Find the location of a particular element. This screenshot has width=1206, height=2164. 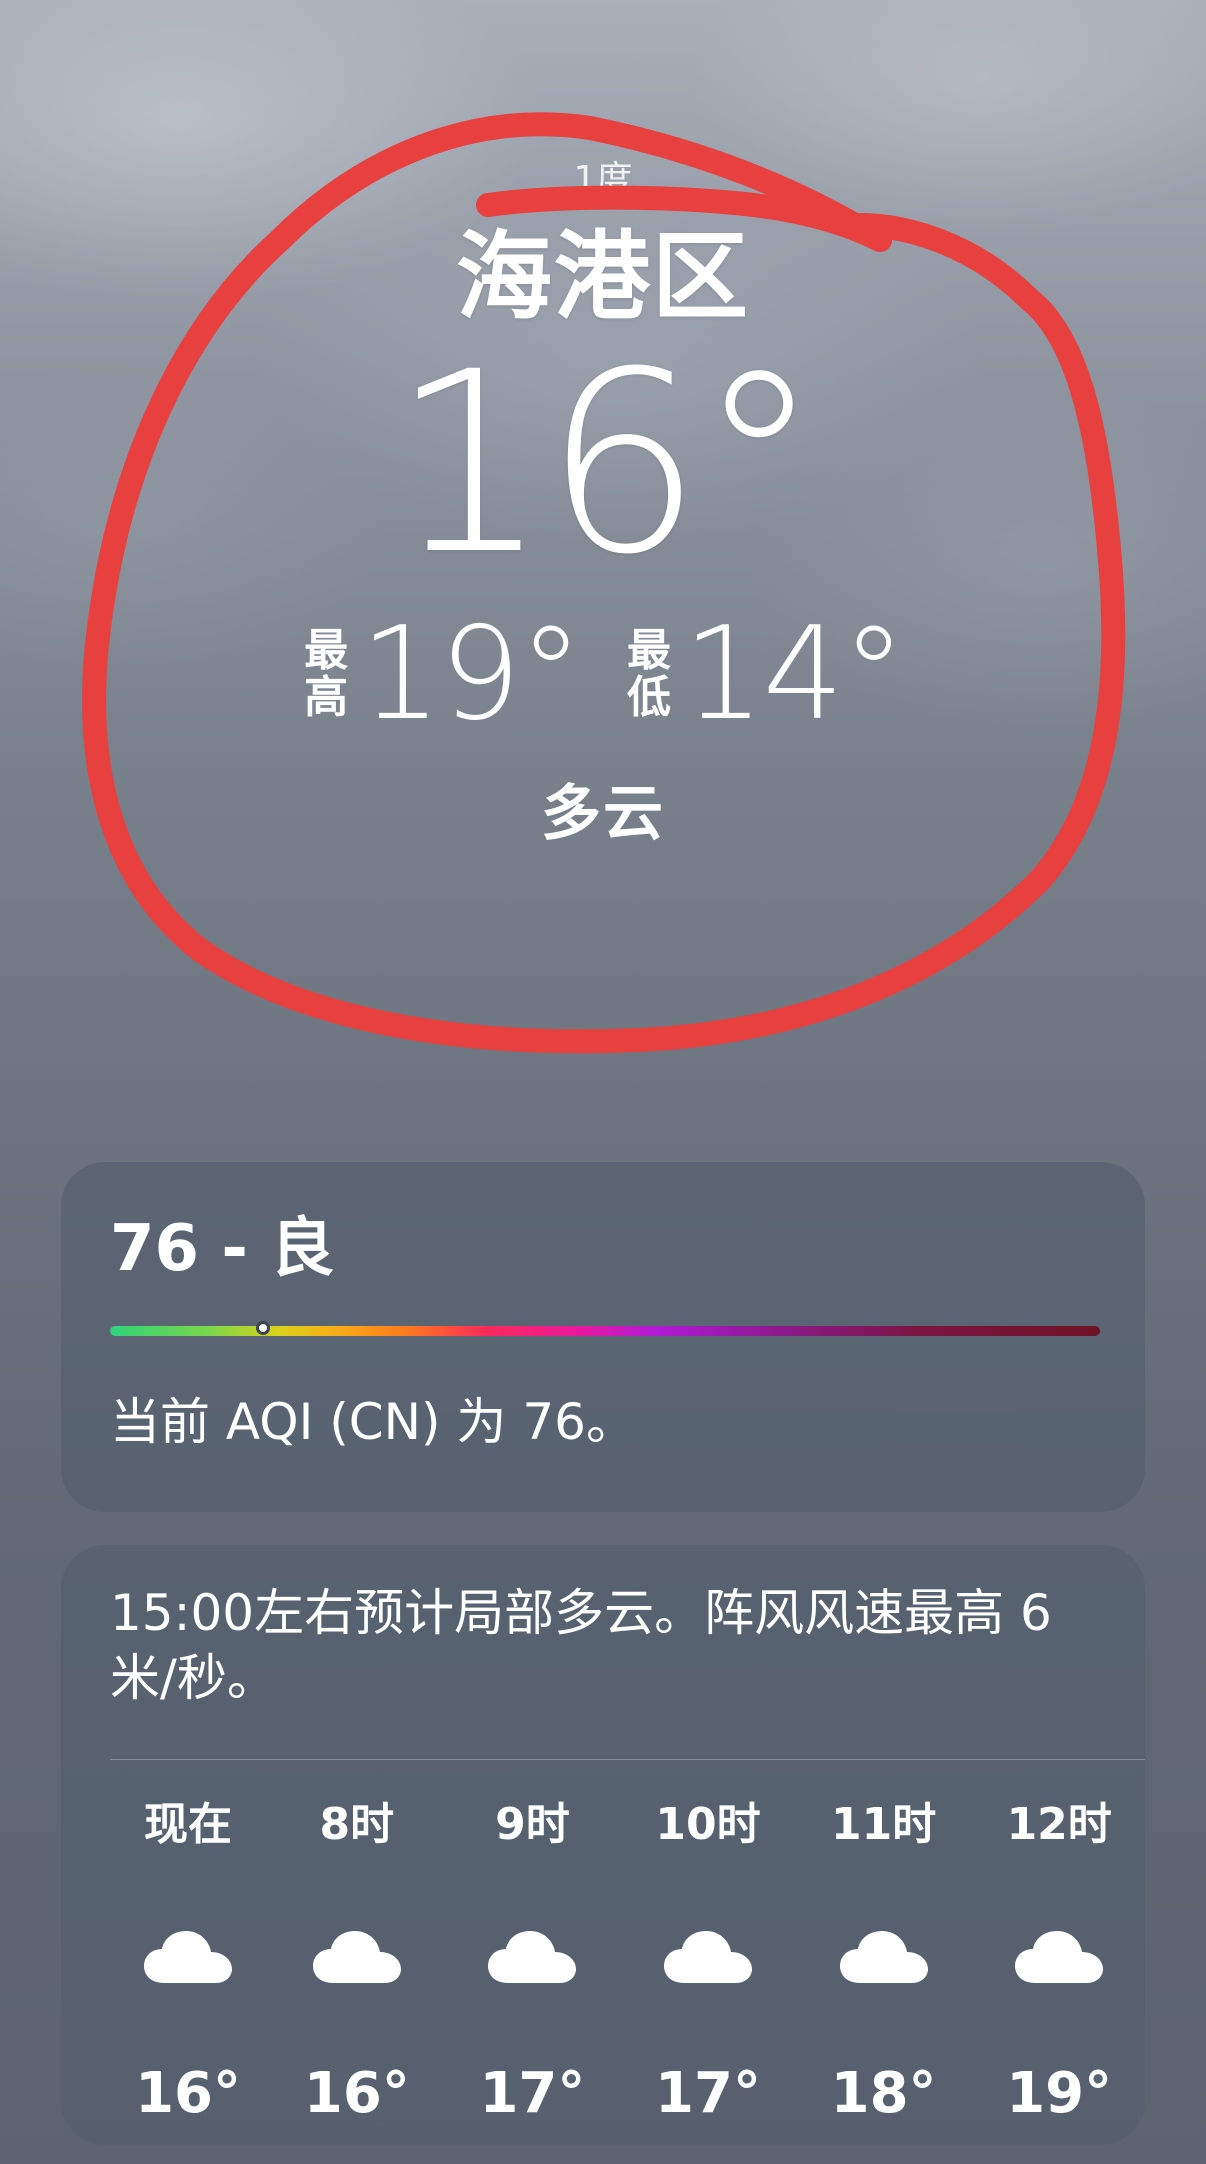

air-quality-card: 76 - 良 当前 AQI (CN) 为 76。 is located at coordinates (603, 1337).